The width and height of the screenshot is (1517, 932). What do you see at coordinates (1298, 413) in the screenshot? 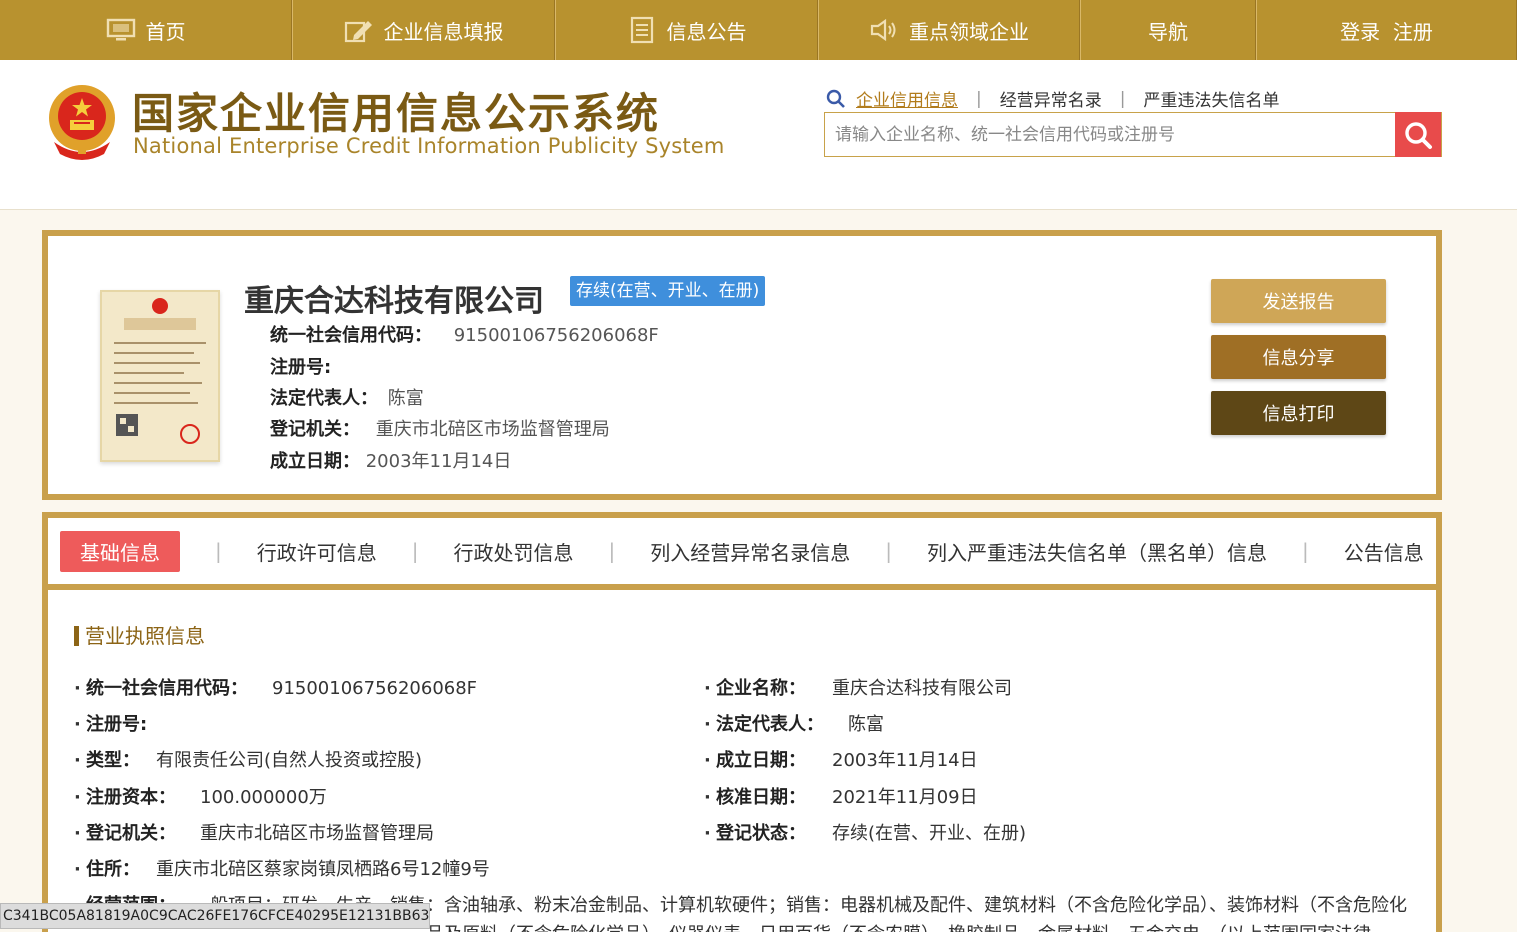
I see `print-info-button: 信息打印` at bounding box center [1298, 413].